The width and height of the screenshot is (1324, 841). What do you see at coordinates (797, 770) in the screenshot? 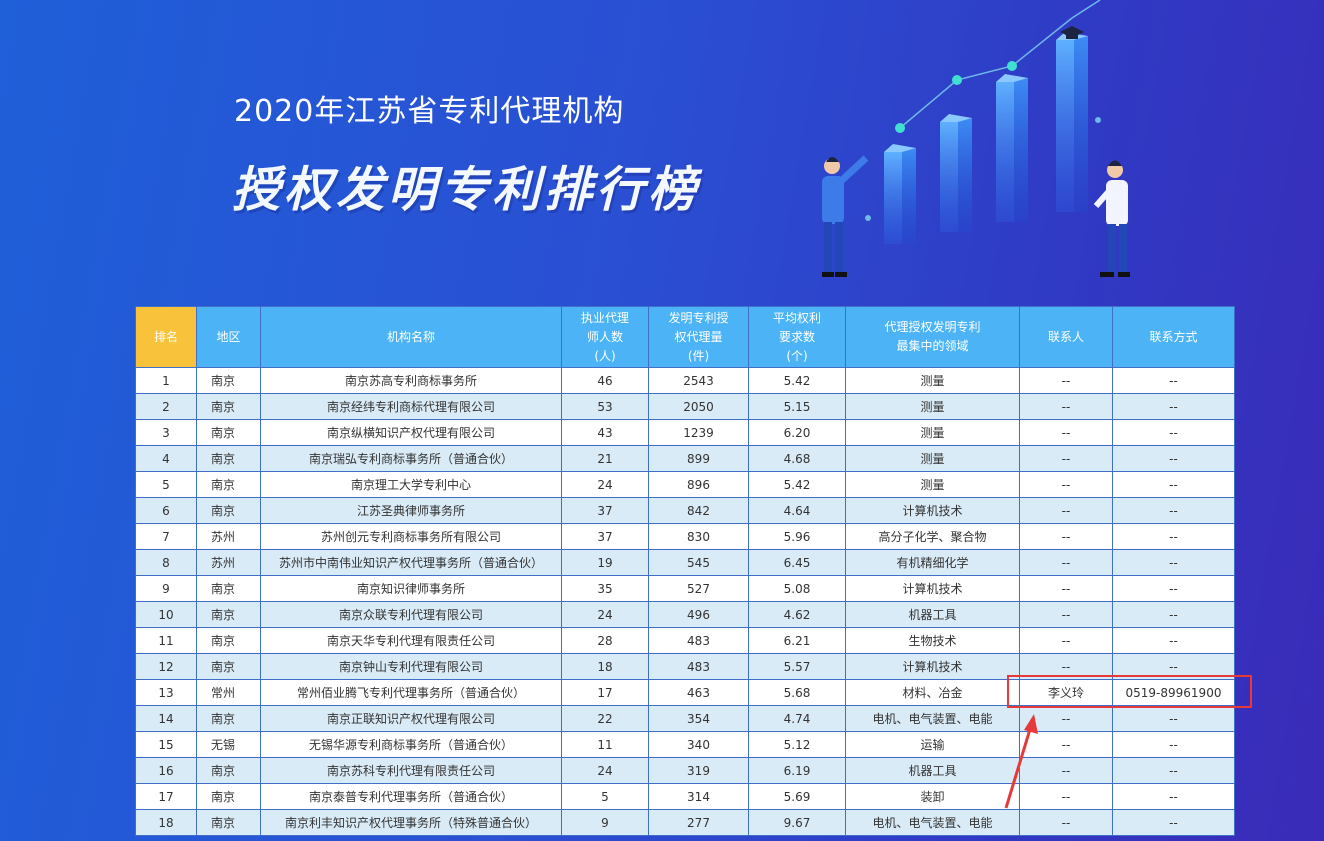
I see `cell-claims: 6.19` at bounding box center [797, 770].